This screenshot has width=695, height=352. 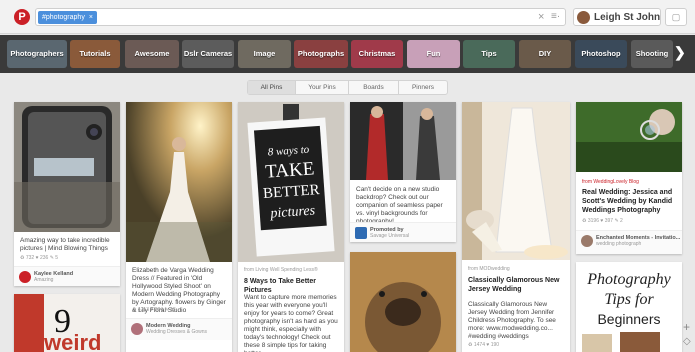 What do you see at coordinates (37, 54) in the screenshot?
I see `category-photographers: Photographers` at bounding box center [37, 54].